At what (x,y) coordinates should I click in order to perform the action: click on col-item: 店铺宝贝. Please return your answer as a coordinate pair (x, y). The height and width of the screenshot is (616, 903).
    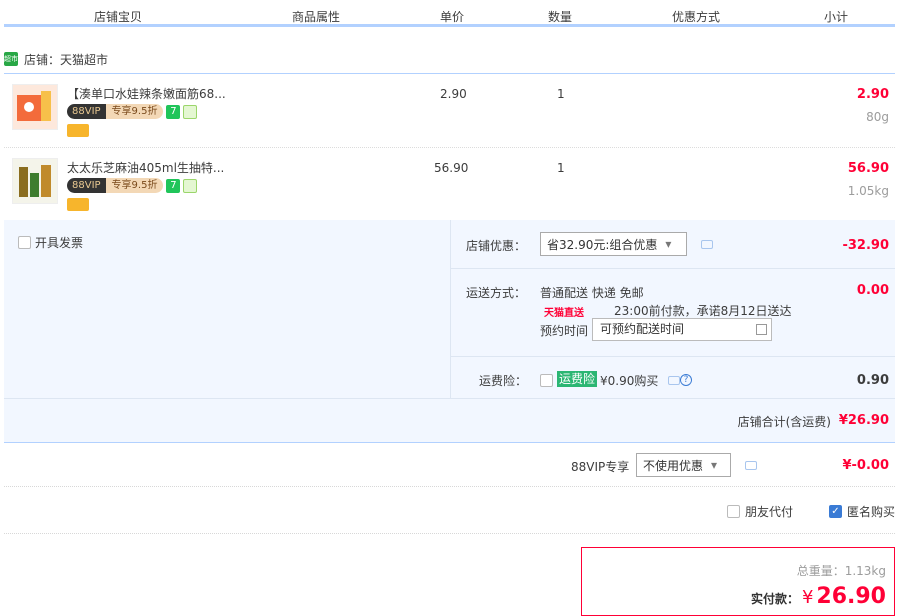
    Looking at the image, I should click on (118, 17).